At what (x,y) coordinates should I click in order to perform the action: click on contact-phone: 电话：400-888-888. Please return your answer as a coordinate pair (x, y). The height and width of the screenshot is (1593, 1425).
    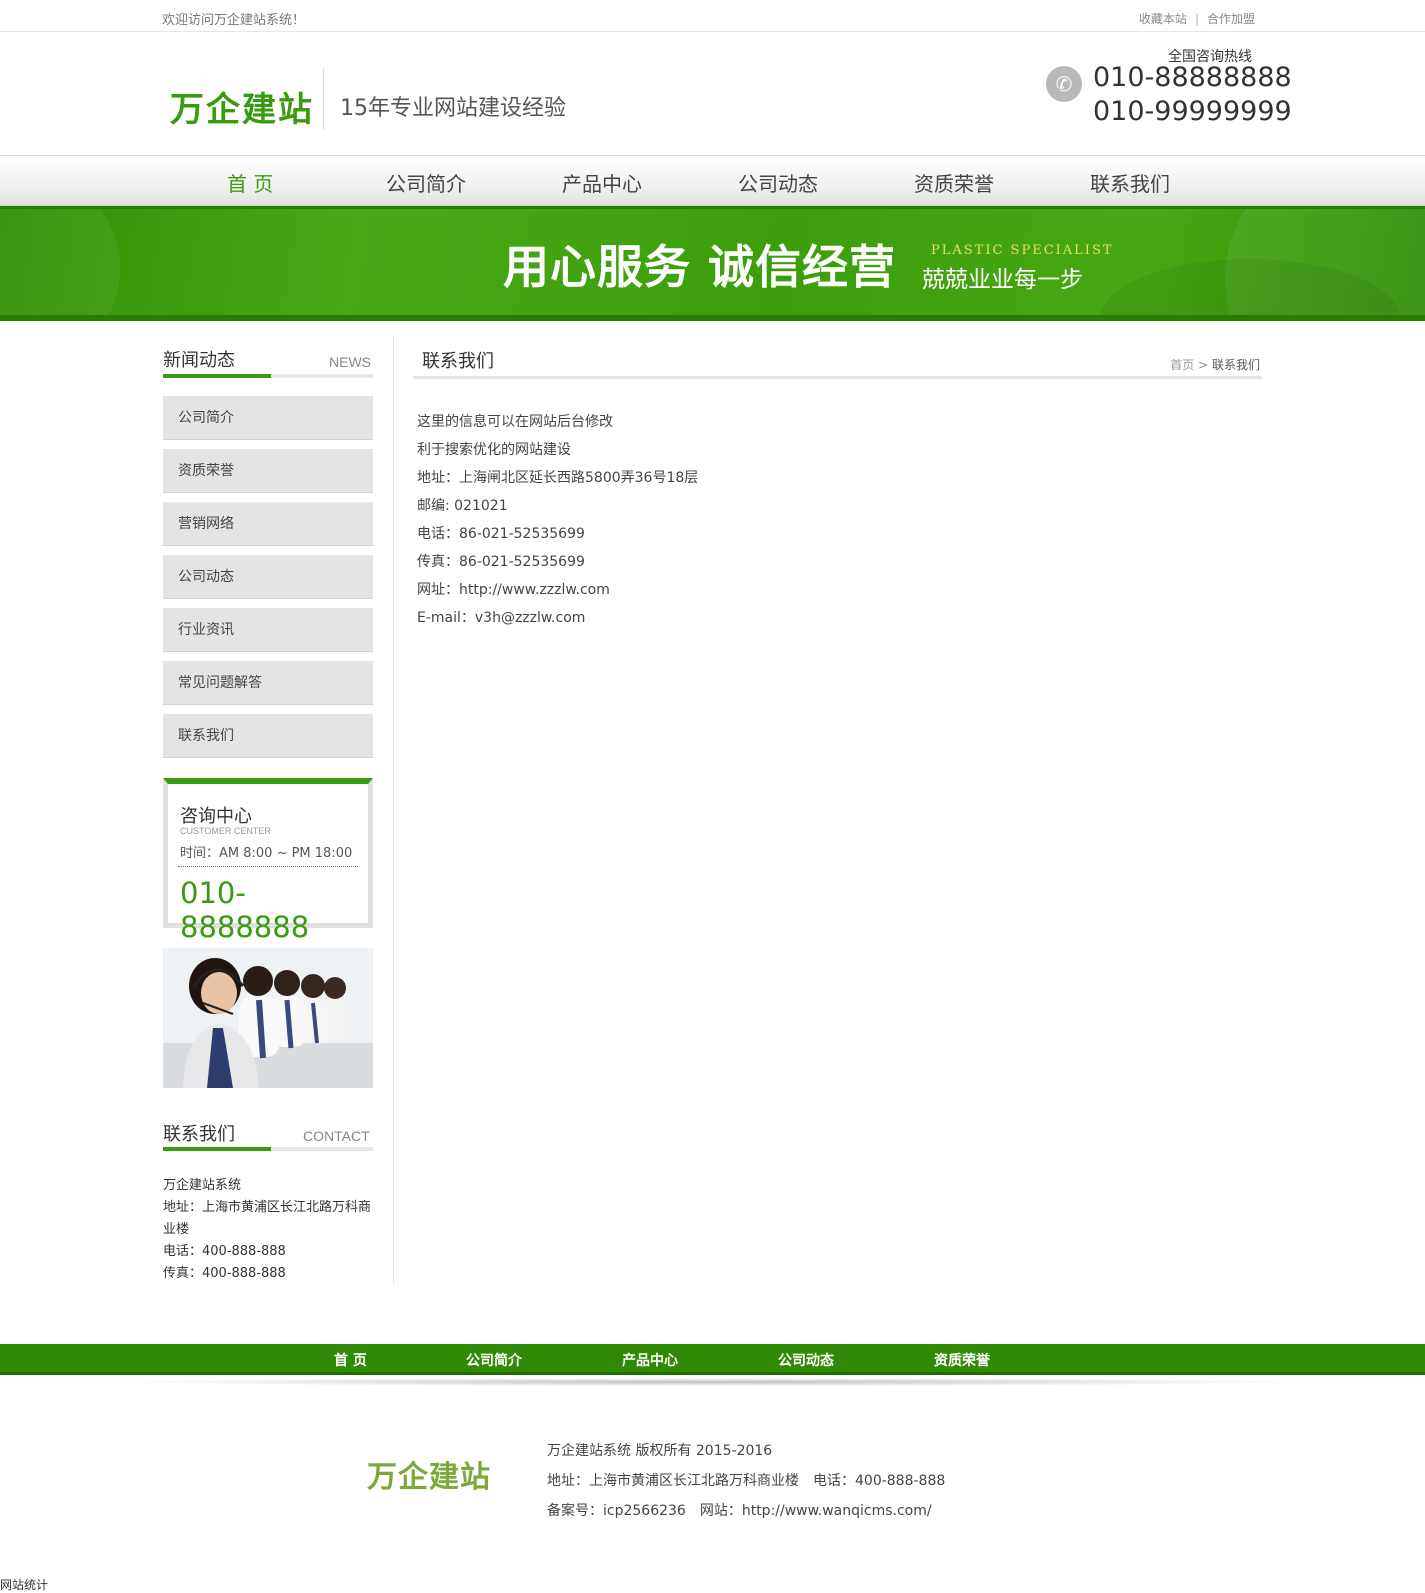
    Looking at the image, I should click on (224, 1251).